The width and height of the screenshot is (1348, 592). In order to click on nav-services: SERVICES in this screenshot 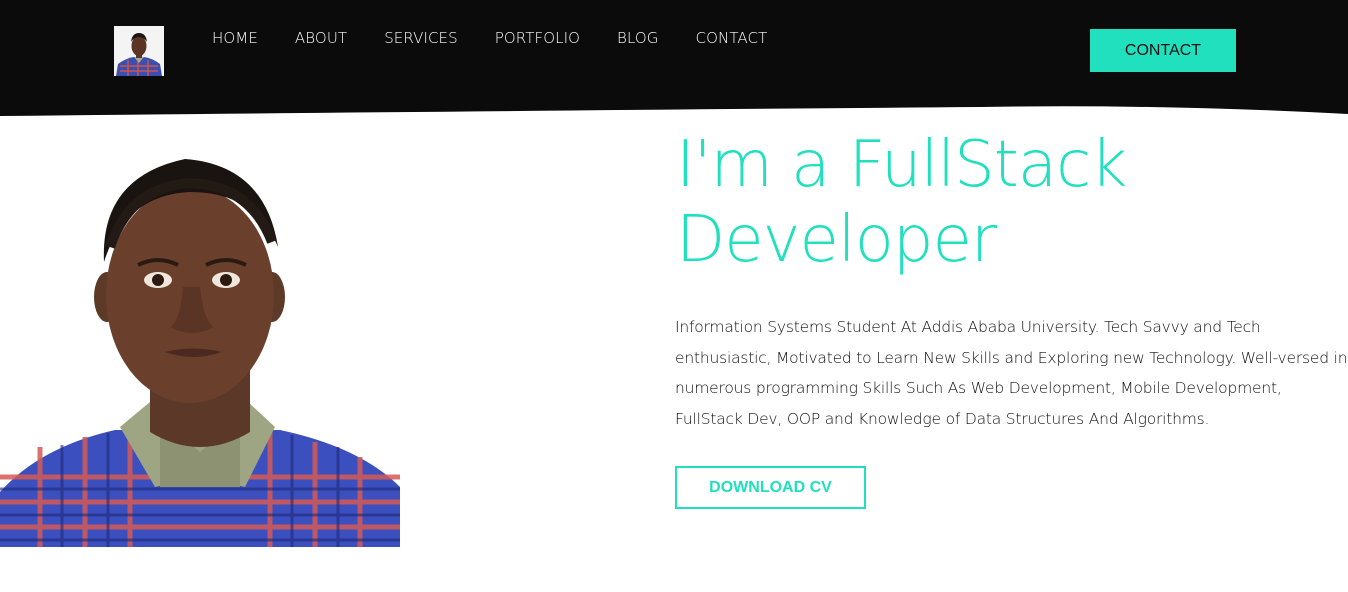, I will do `click(421, 38)`.